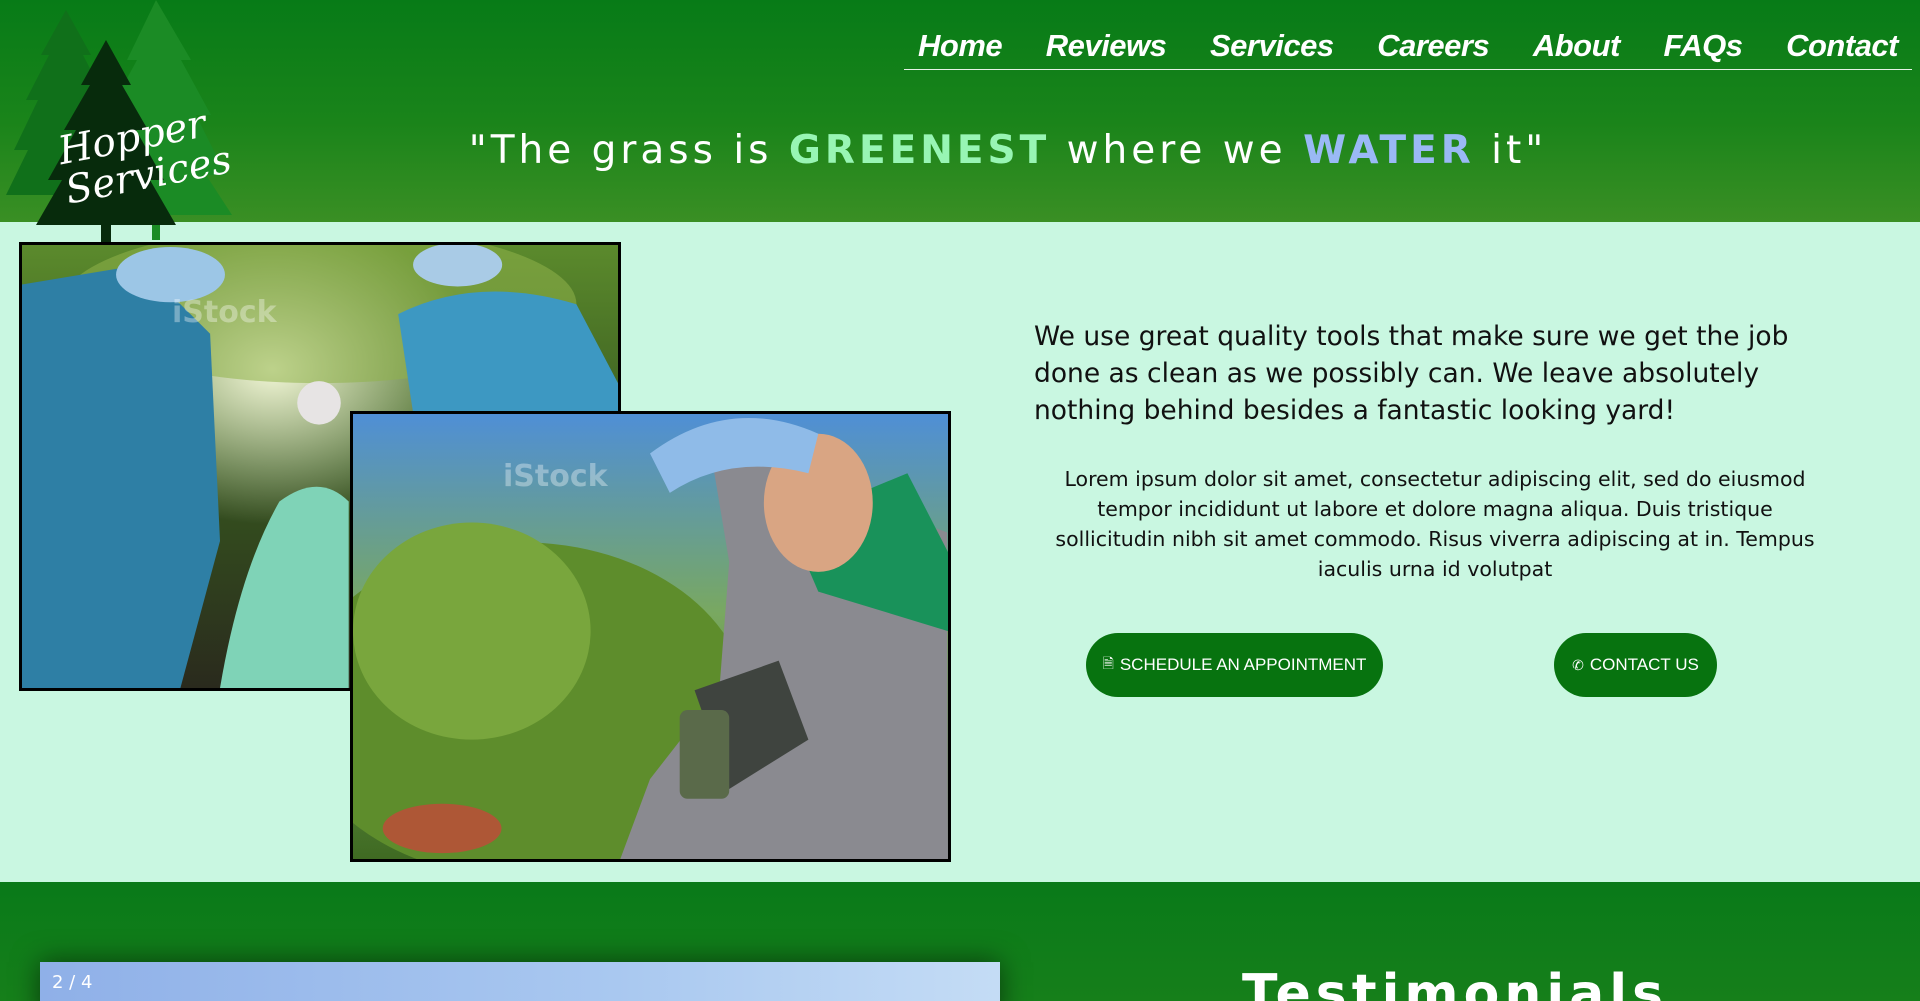  Describe the element at coordinates (1578, 664) in the screenshot. I see `phone-icon: ✆` at that location.